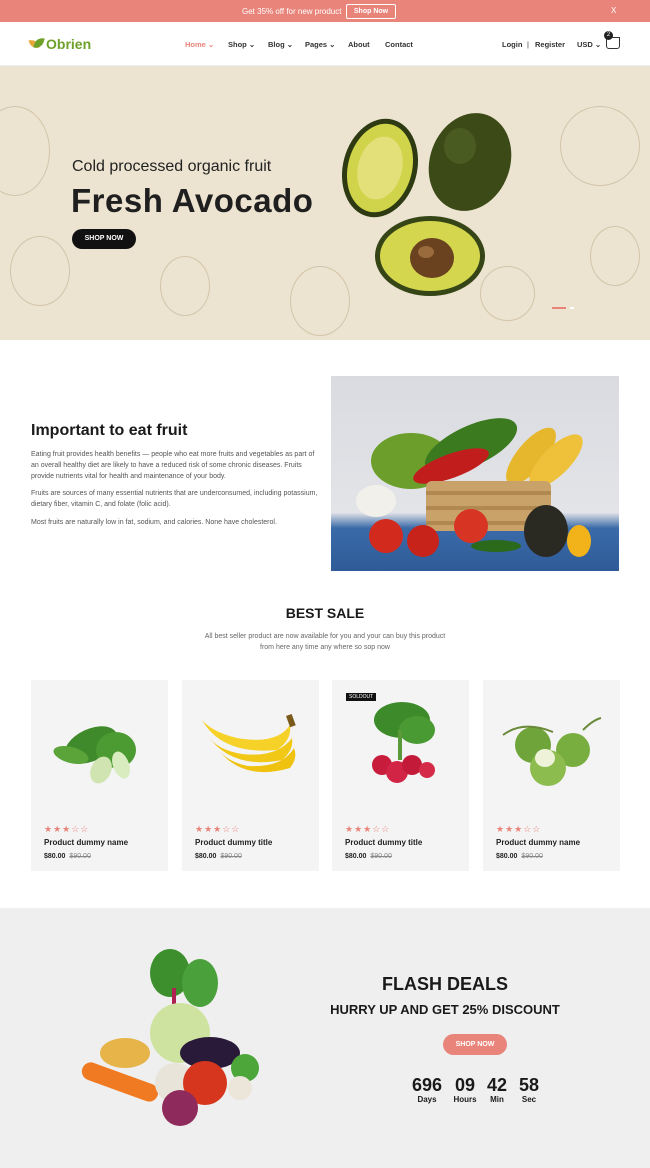 The image size is (650, 1168). I want to click on countdown-minutes: 42 Min, so click(497, 1089).